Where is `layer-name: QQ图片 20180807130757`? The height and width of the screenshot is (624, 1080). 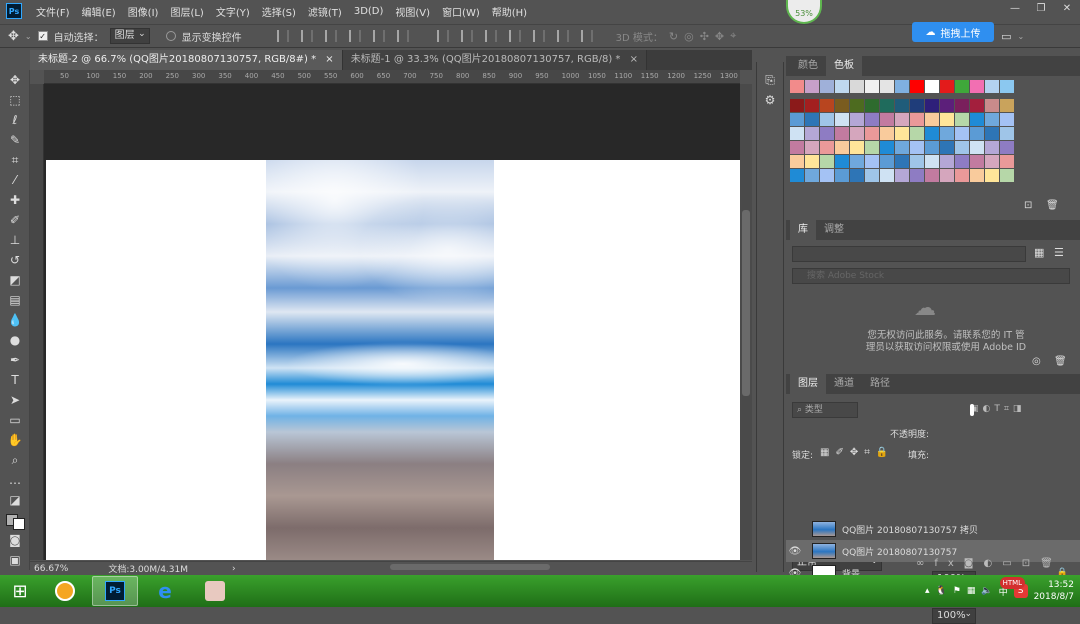 layer-name: QQ图片 20180807130757 is located at coordinates (899, 551).